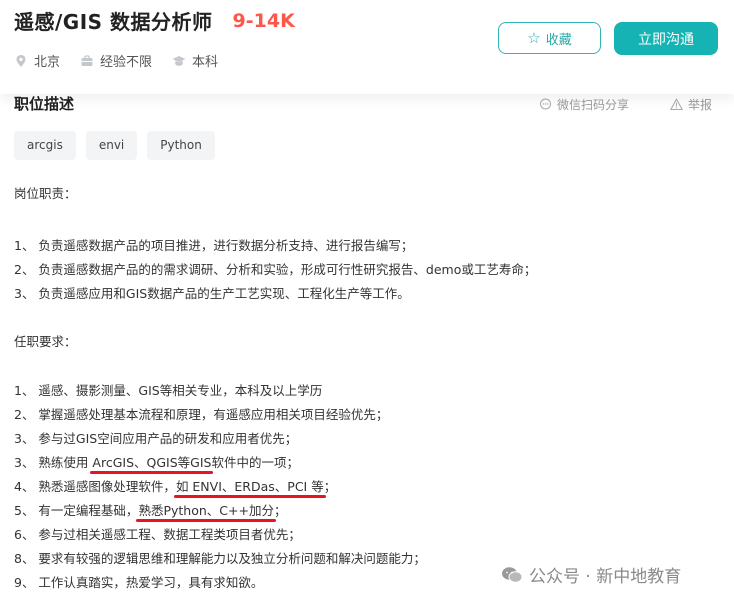  Describe the element at coordinates (76, 510) in the screenshot. I see `requirement-text: 5、 有一定编程基础，` at that location.